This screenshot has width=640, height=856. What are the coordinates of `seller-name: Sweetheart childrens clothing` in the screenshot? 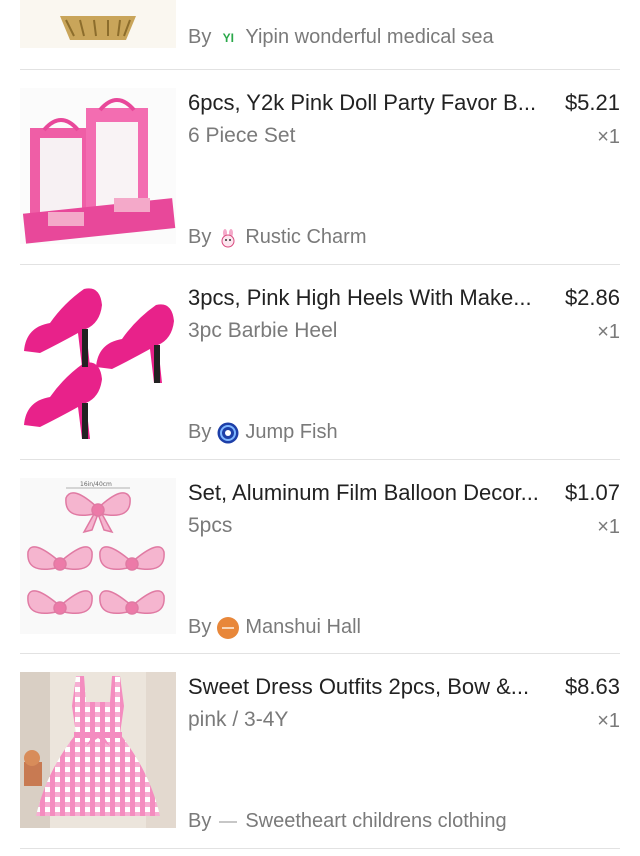 It's located at (376, 821).